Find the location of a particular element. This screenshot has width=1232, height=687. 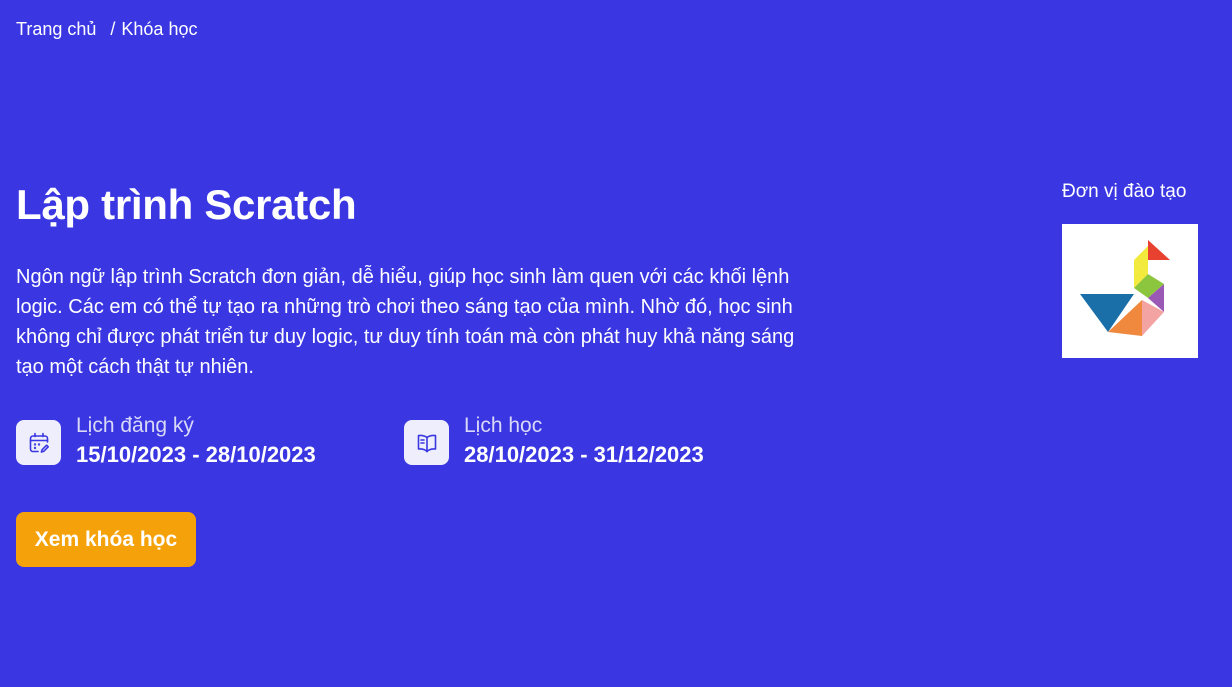

registration-dates: 15/10/2023 - 28/10/2023 is located at coordinates (196, 454).